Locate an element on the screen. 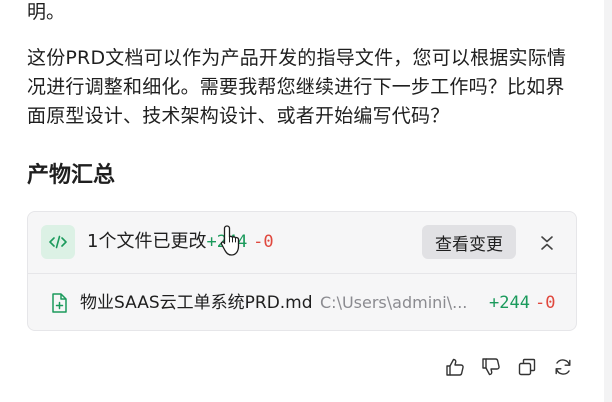  file-stats: +244 -0 is located at coordinates (522, 303).